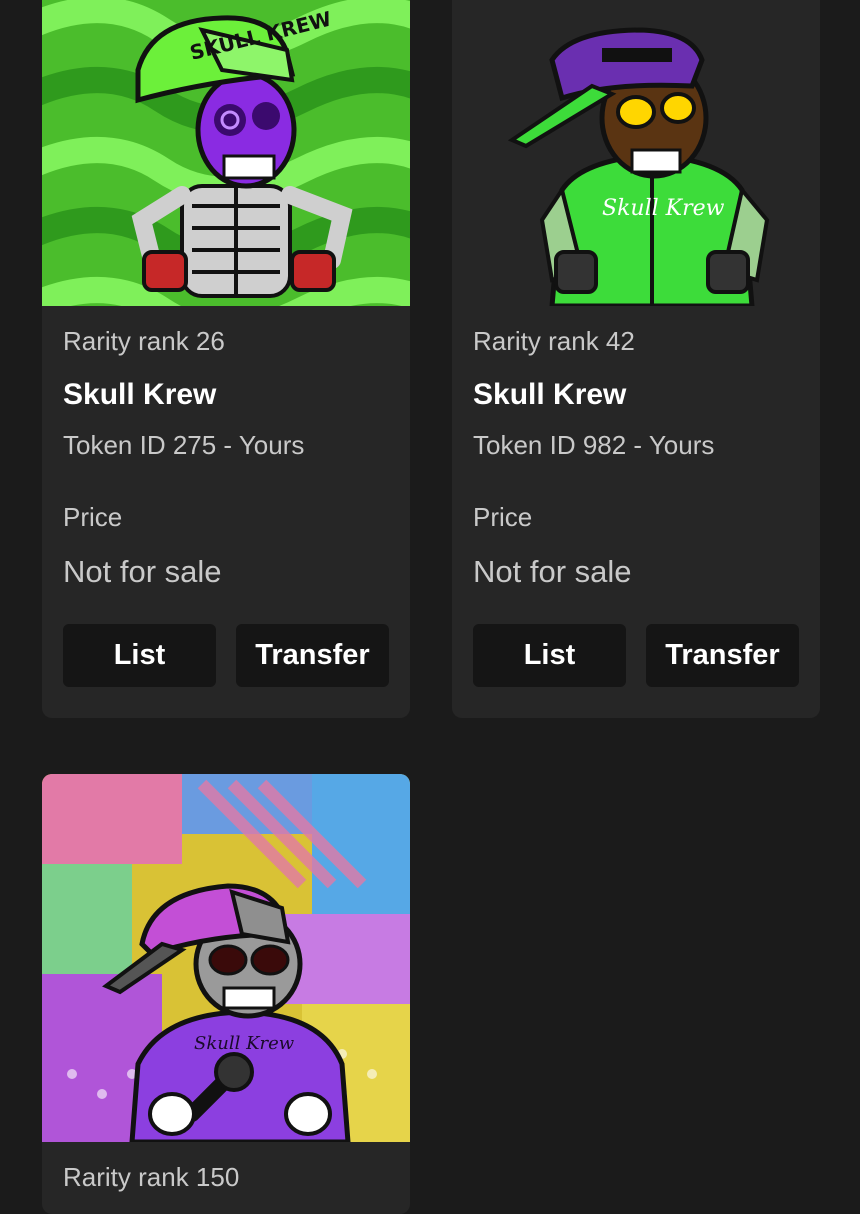  Describe the element at coordinates (636, 153) in the screenshot. I see `nft-image-brown-skull: Skull Krew` at that location.